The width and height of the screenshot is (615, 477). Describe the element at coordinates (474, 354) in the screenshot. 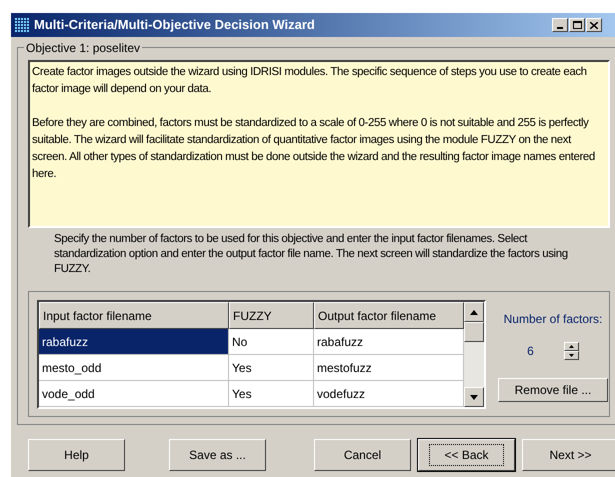

I see `scrollbar` at that location.